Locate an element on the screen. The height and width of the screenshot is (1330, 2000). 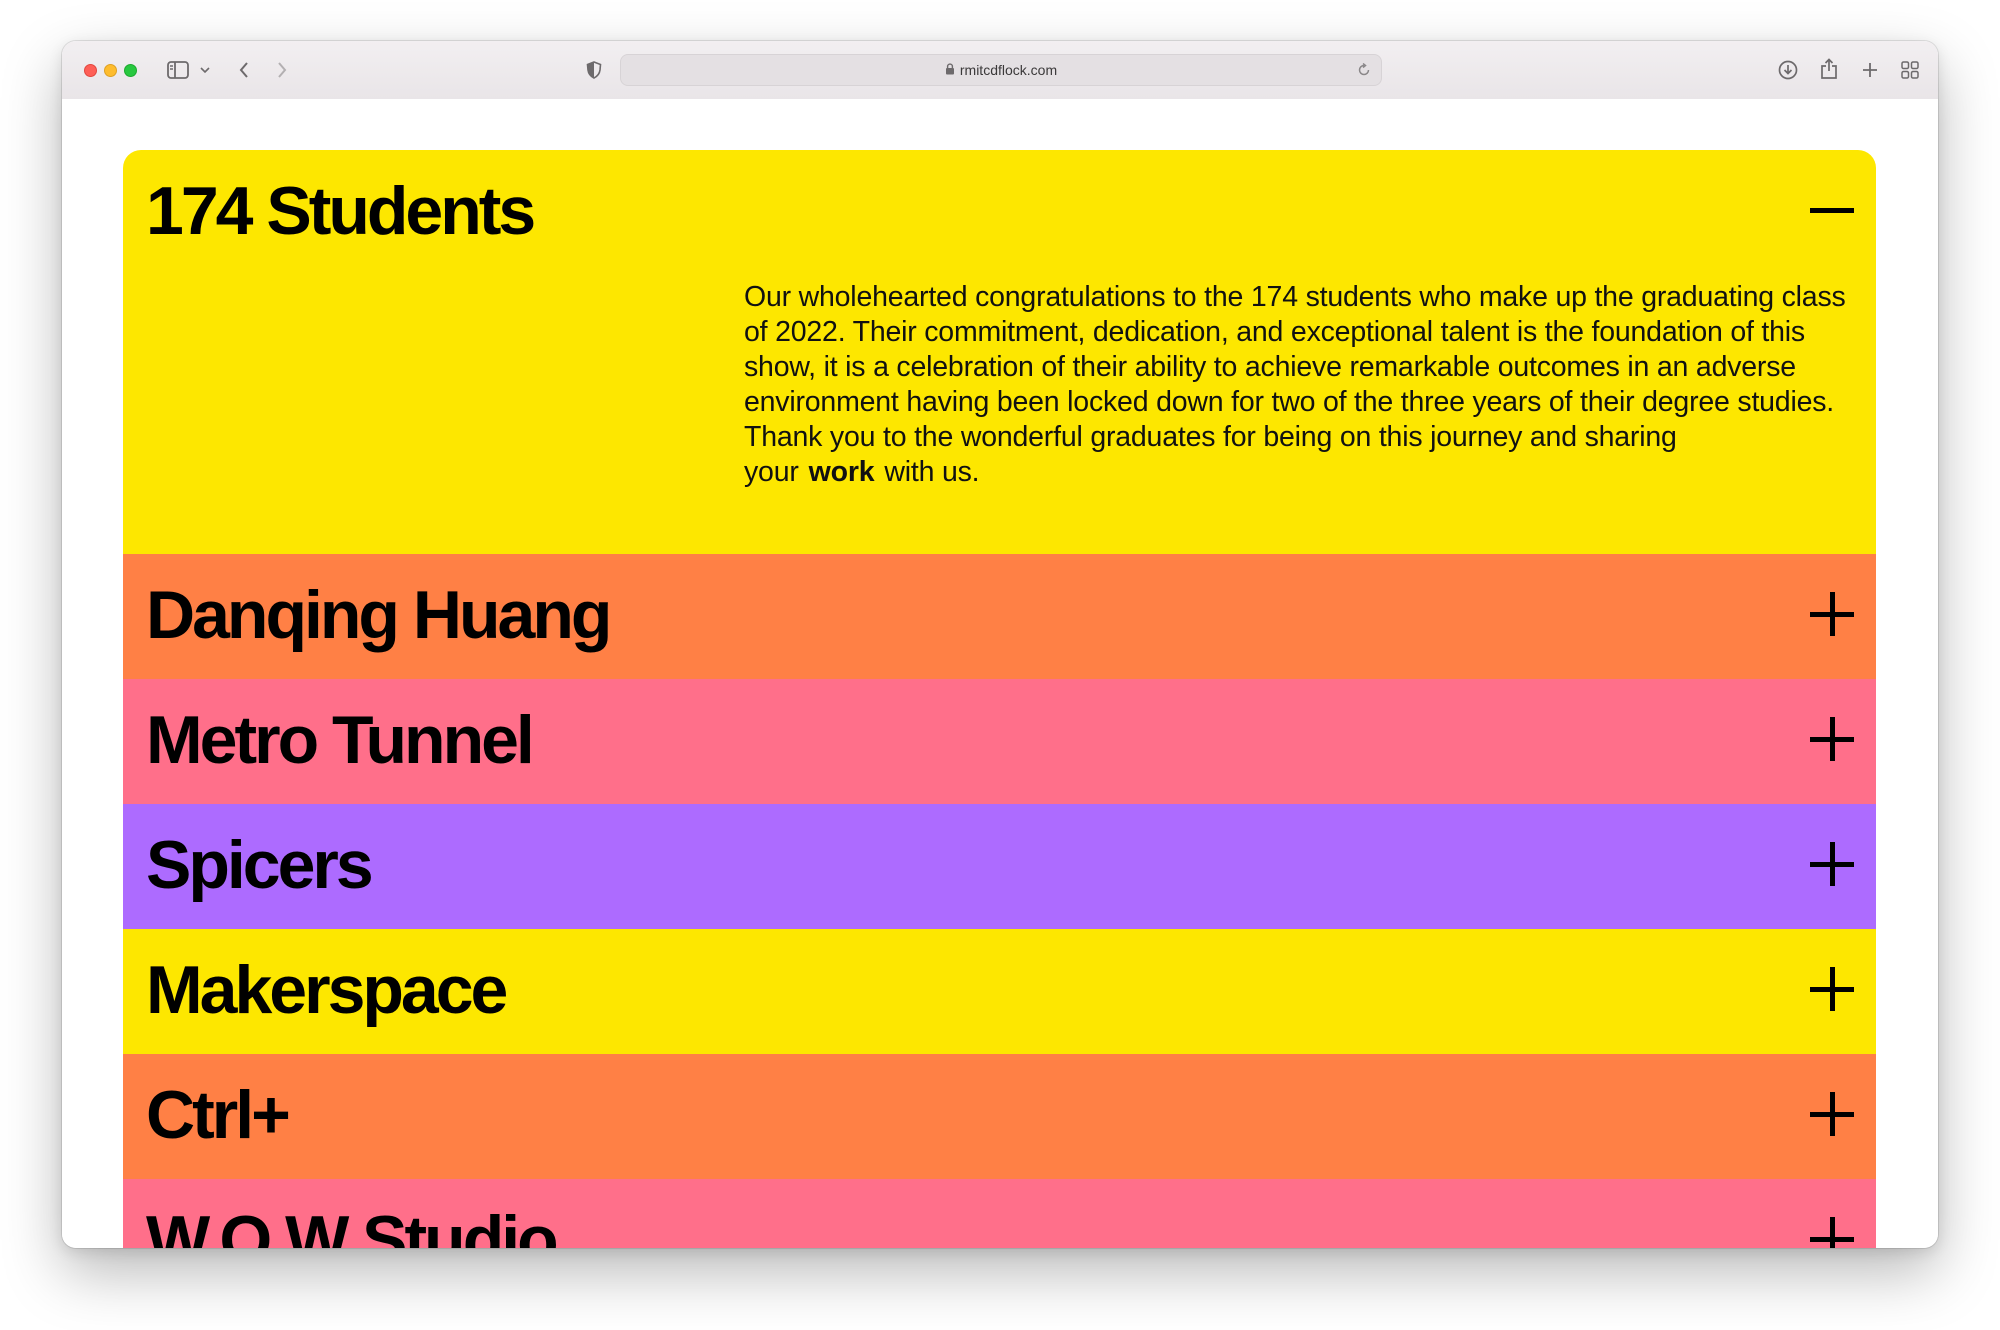
panel-title: Spicers is located at coordinates (260, 865).